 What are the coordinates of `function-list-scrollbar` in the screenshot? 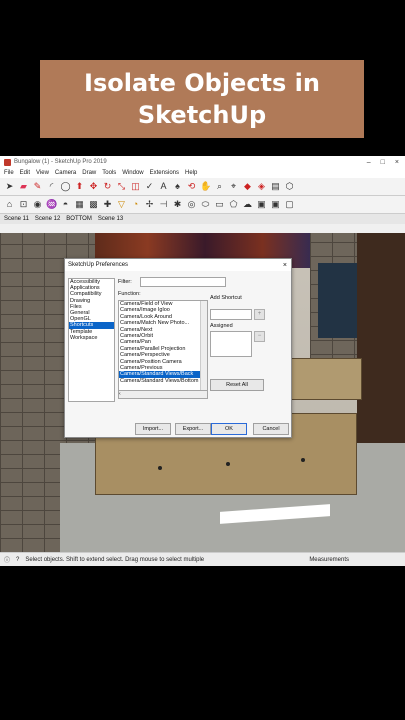 It's located at (203, 346).